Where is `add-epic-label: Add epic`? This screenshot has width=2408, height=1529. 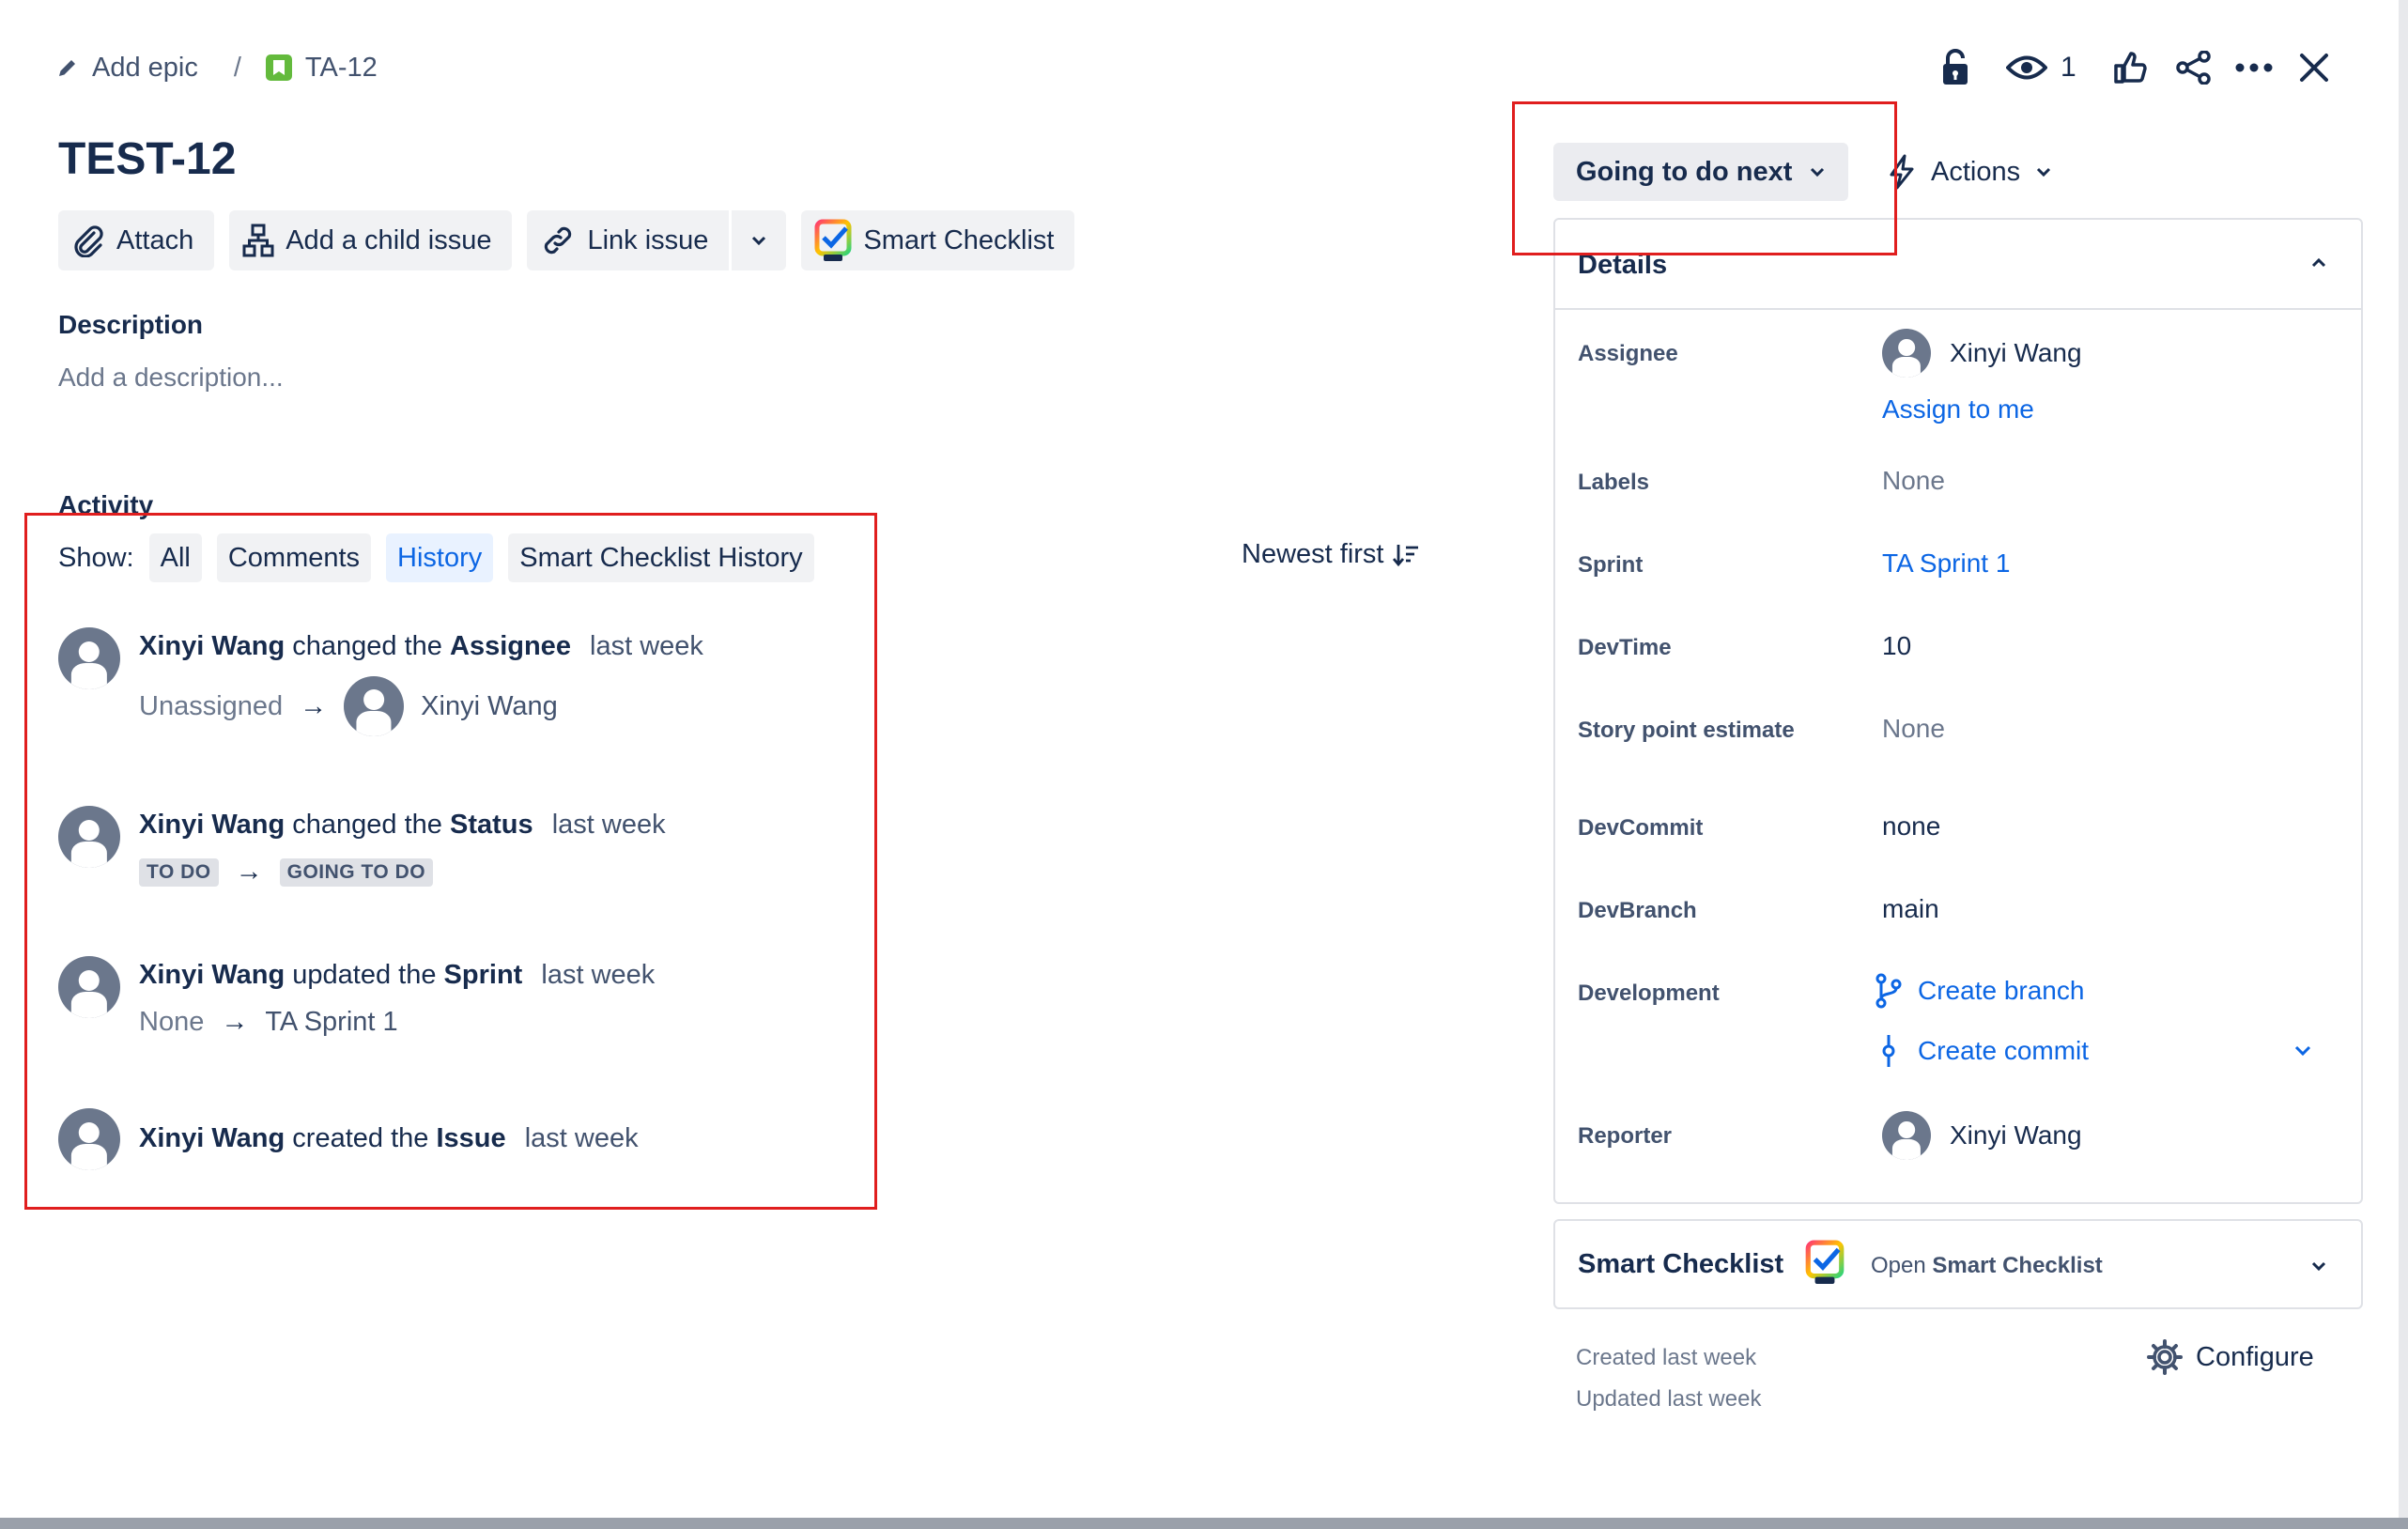
add-epic-label: Add epic is located at coordinates (145, 67).